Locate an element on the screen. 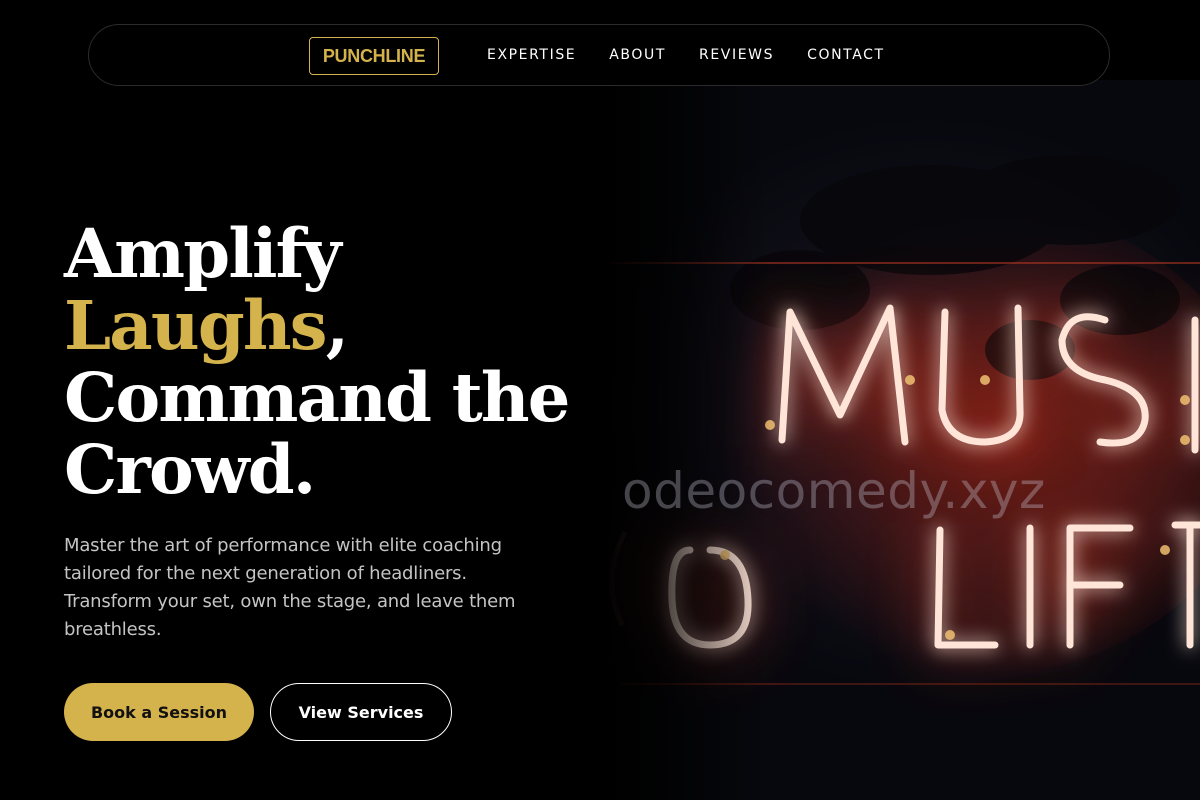 The height and width of the screenshot is (800, 1200). image-watermark: odeocomedy.xyz is located at coordinates (834, 491).